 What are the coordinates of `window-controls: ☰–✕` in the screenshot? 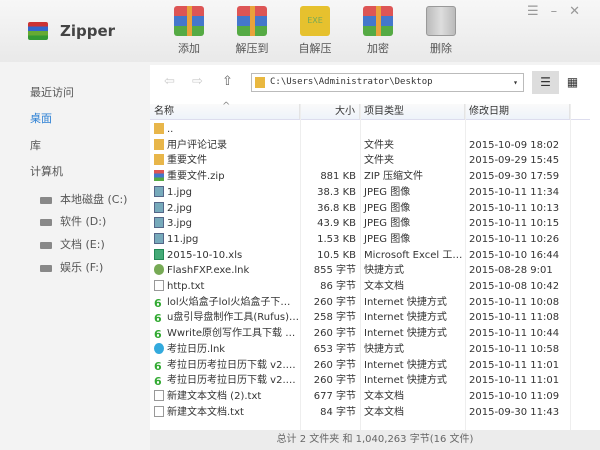 It's located at (559, 11).